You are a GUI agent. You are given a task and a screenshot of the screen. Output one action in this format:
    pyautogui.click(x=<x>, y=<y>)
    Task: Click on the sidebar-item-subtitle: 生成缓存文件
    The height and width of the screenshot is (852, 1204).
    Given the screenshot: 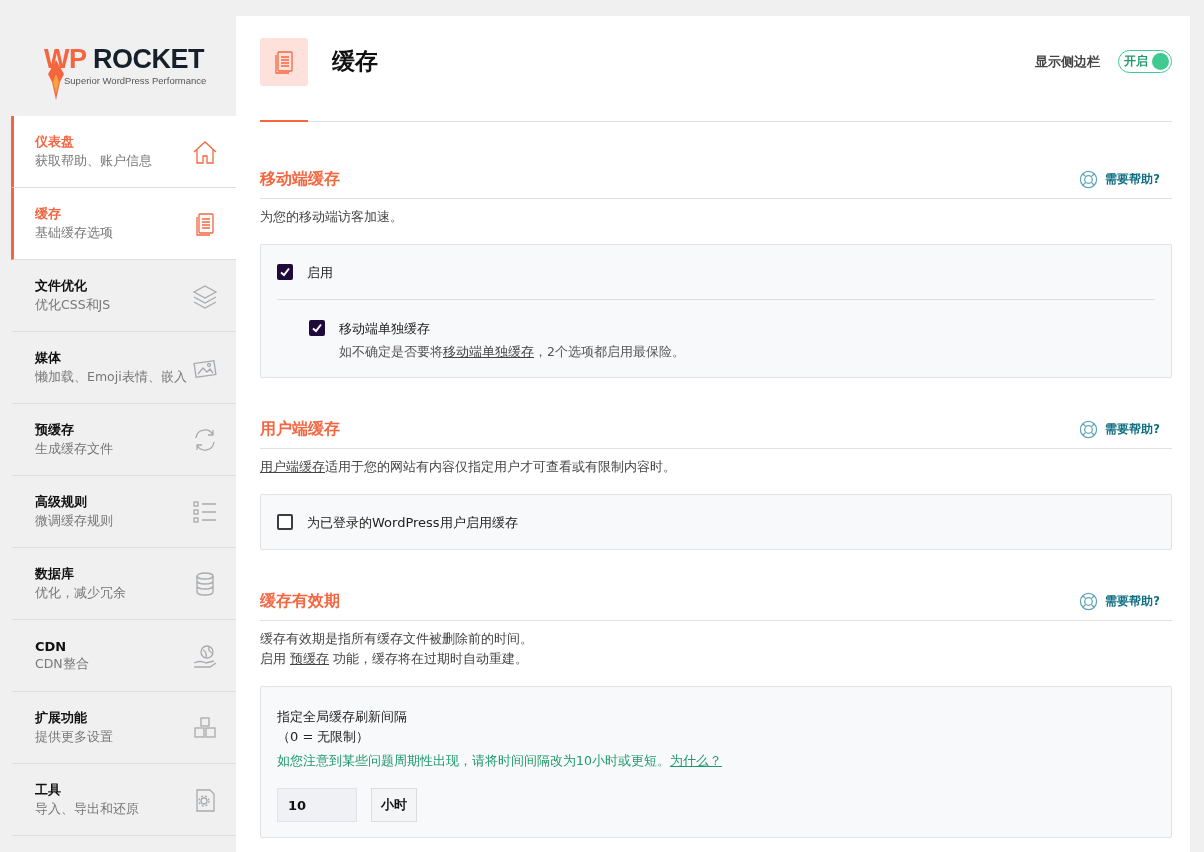 What is the action you would take?
    pyautogui.click(x=74, y=449)
    